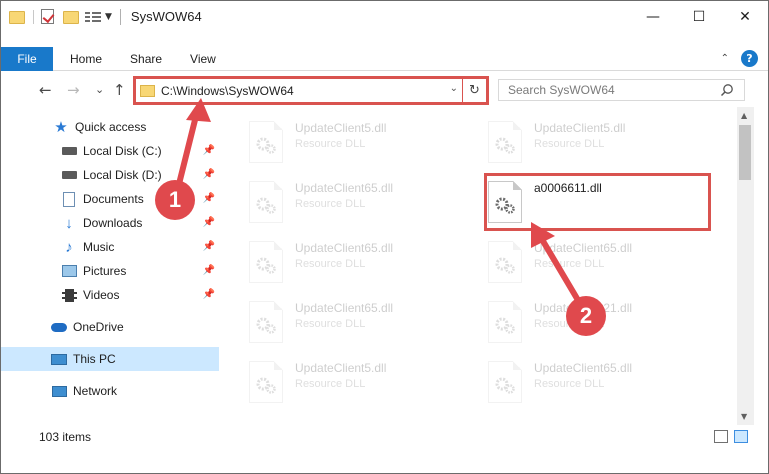 This screenshot has height=474, width=769. Describe the element at coordinates (95, 391) in the screenshot. I see `sidebar-item-label: Network` at that location.